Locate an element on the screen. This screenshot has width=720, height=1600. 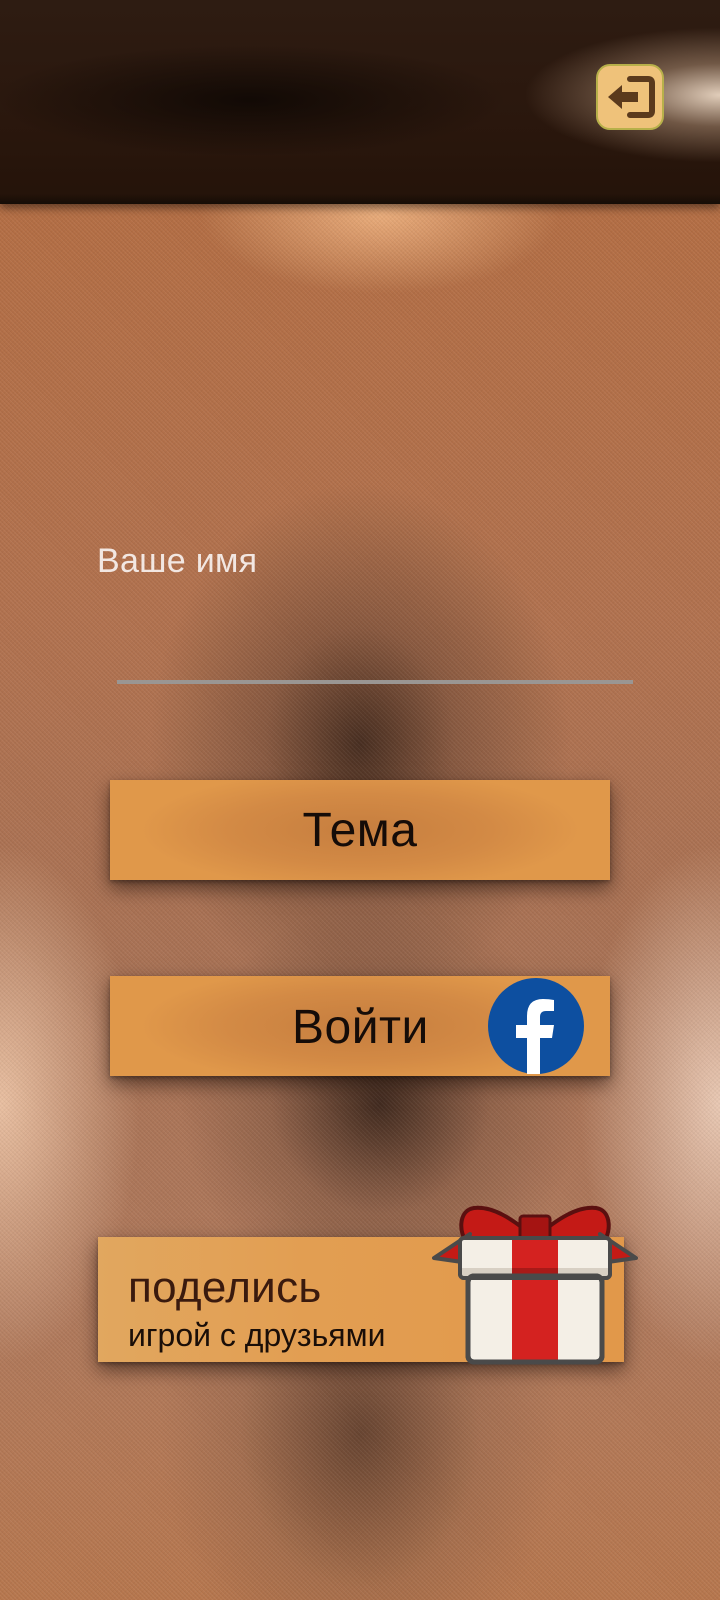
exit-door-arrow-icon is located at coordinates (631, 97).